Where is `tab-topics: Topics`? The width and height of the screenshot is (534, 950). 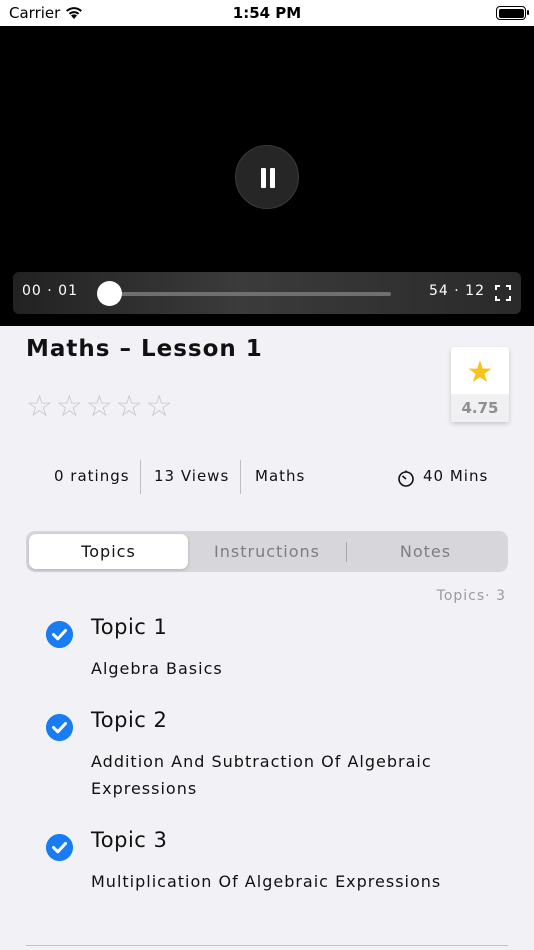 tab-topics: Topics is located at coordinates (108, 551).